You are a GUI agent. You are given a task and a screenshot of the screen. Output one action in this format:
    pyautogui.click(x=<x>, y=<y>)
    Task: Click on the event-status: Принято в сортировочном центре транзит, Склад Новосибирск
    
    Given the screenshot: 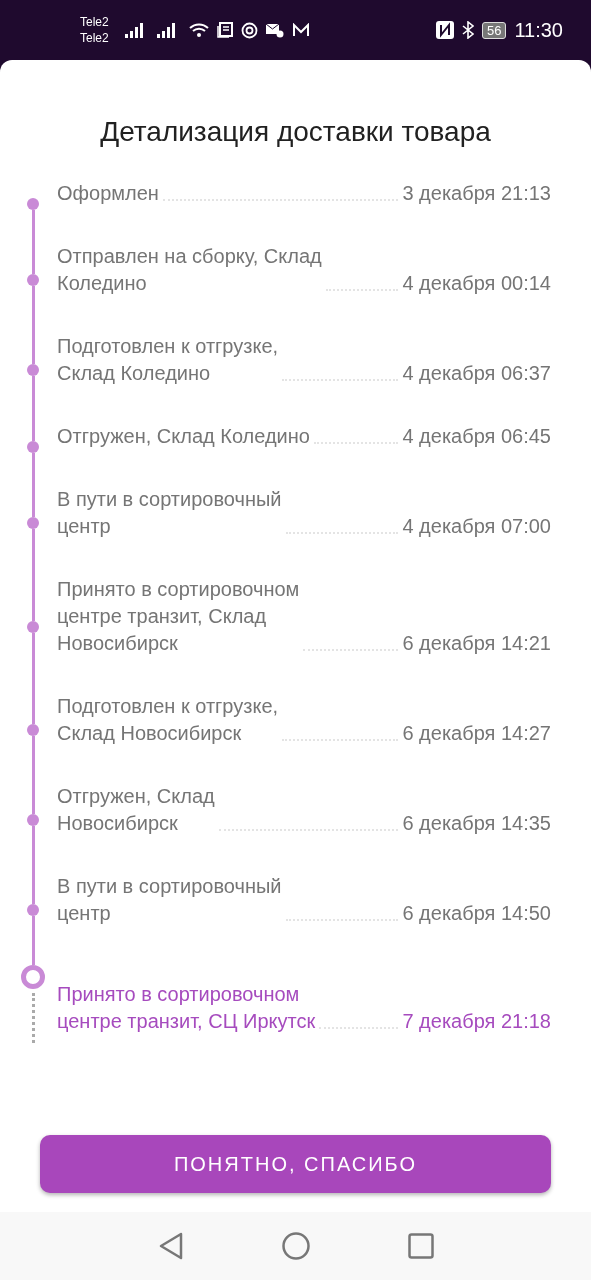 What is the action you would take?
    pyautogui.click(x=178, y=616)
    